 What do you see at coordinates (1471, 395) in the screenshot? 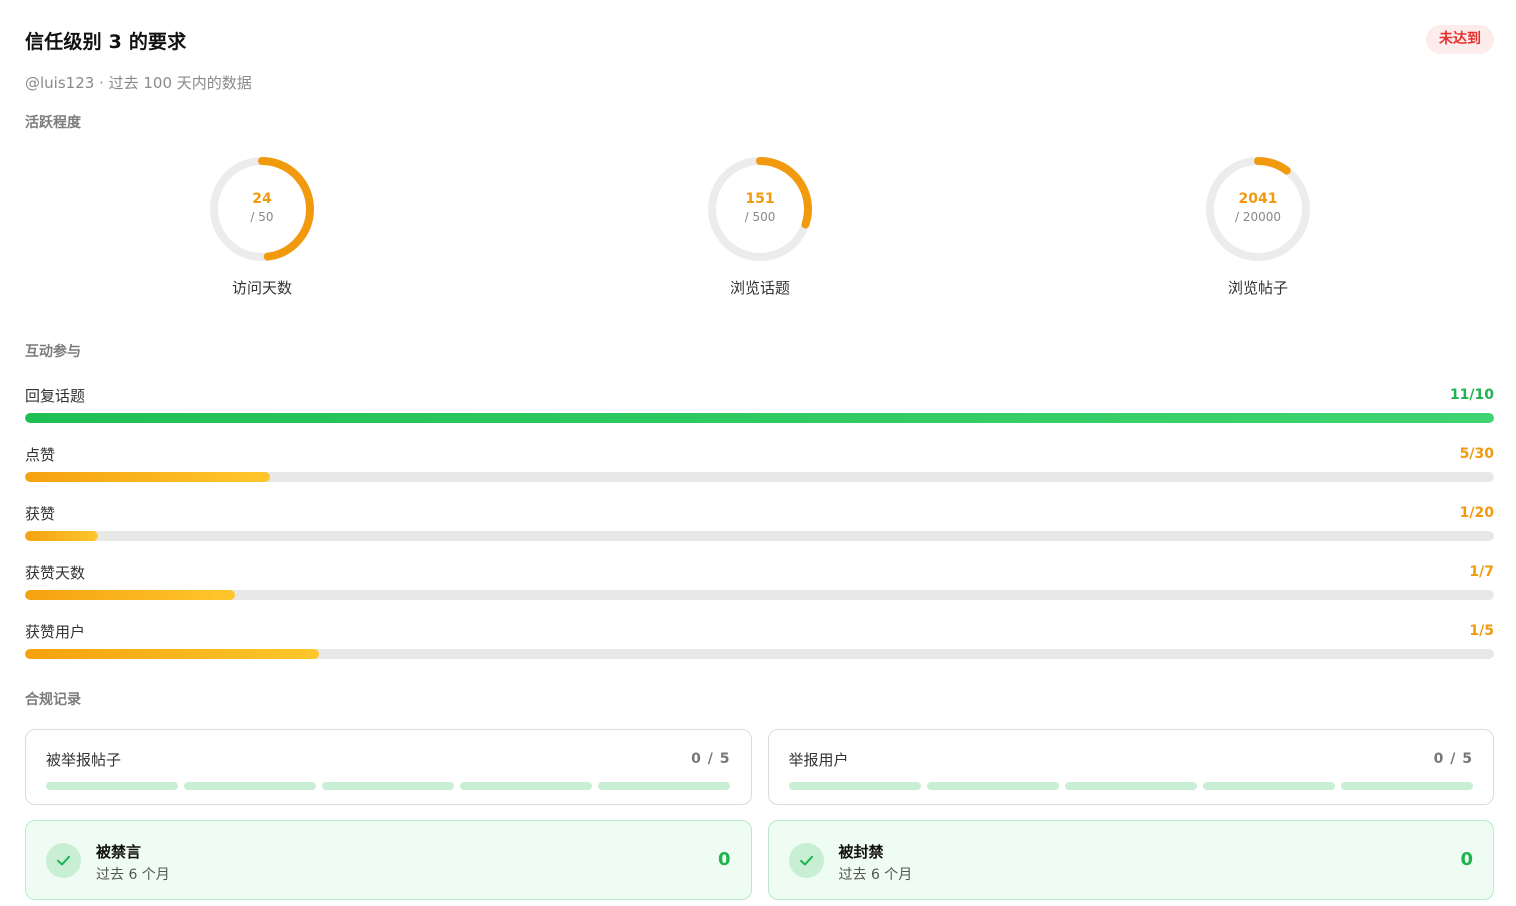
I see `bar-count: 11/10` at bounding box center [1471, 395].